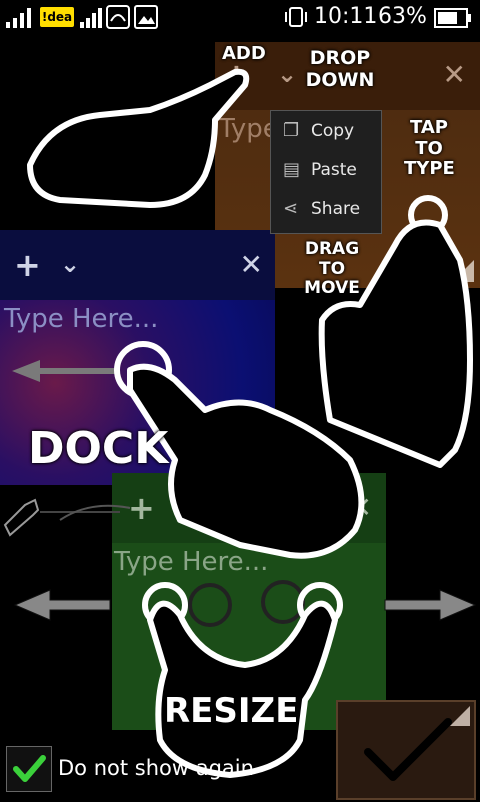  I want to click on arrow-left-icon, so click(62, 605).